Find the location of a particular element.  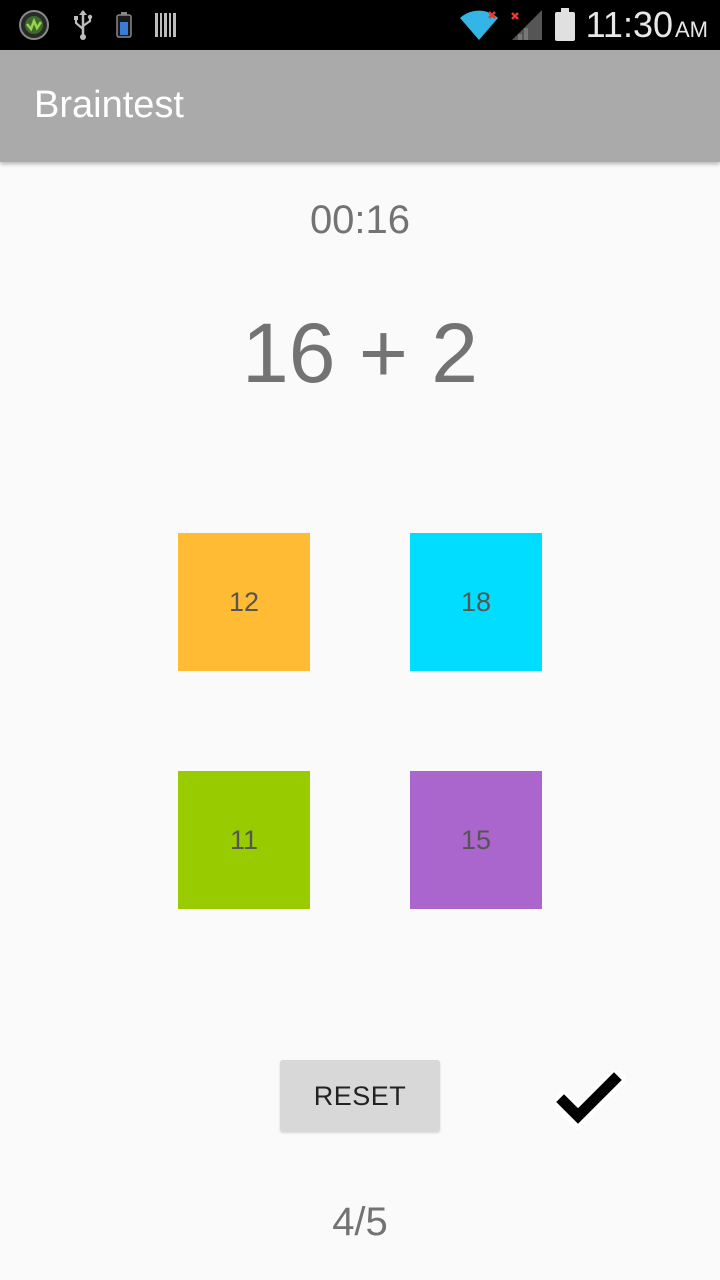

reset-button: RESET is located at coordinates (360, 1096).